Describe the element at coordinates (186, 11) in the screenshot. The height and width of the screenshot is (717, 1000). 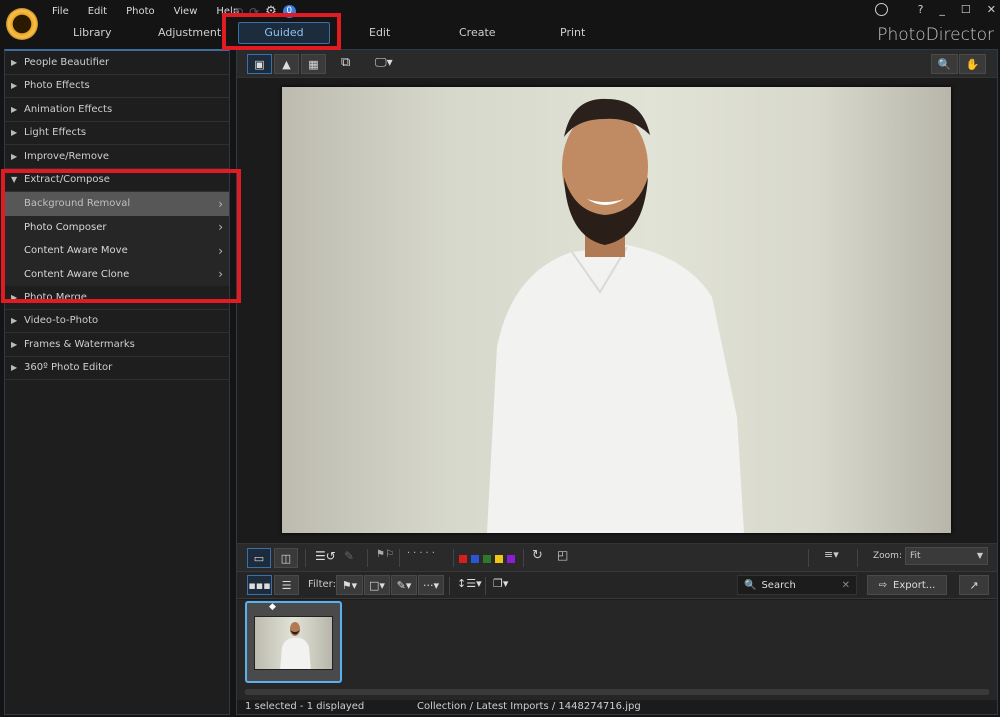
I see `menu-view: View` at that location.